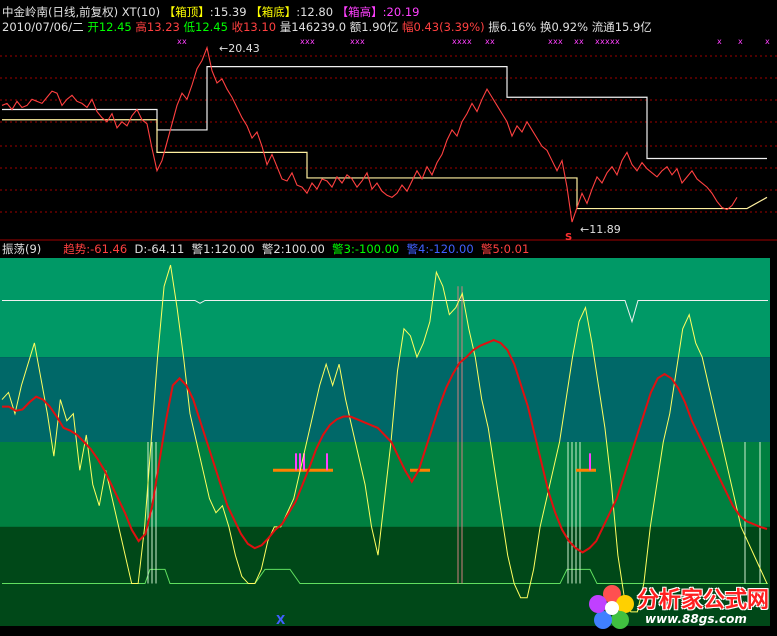 This screenshot has width=777, height=636. What do you see at coordinates (223, 48) in the screenshot?
I see `high-arrow: ←` at bounding box center [223, 48].